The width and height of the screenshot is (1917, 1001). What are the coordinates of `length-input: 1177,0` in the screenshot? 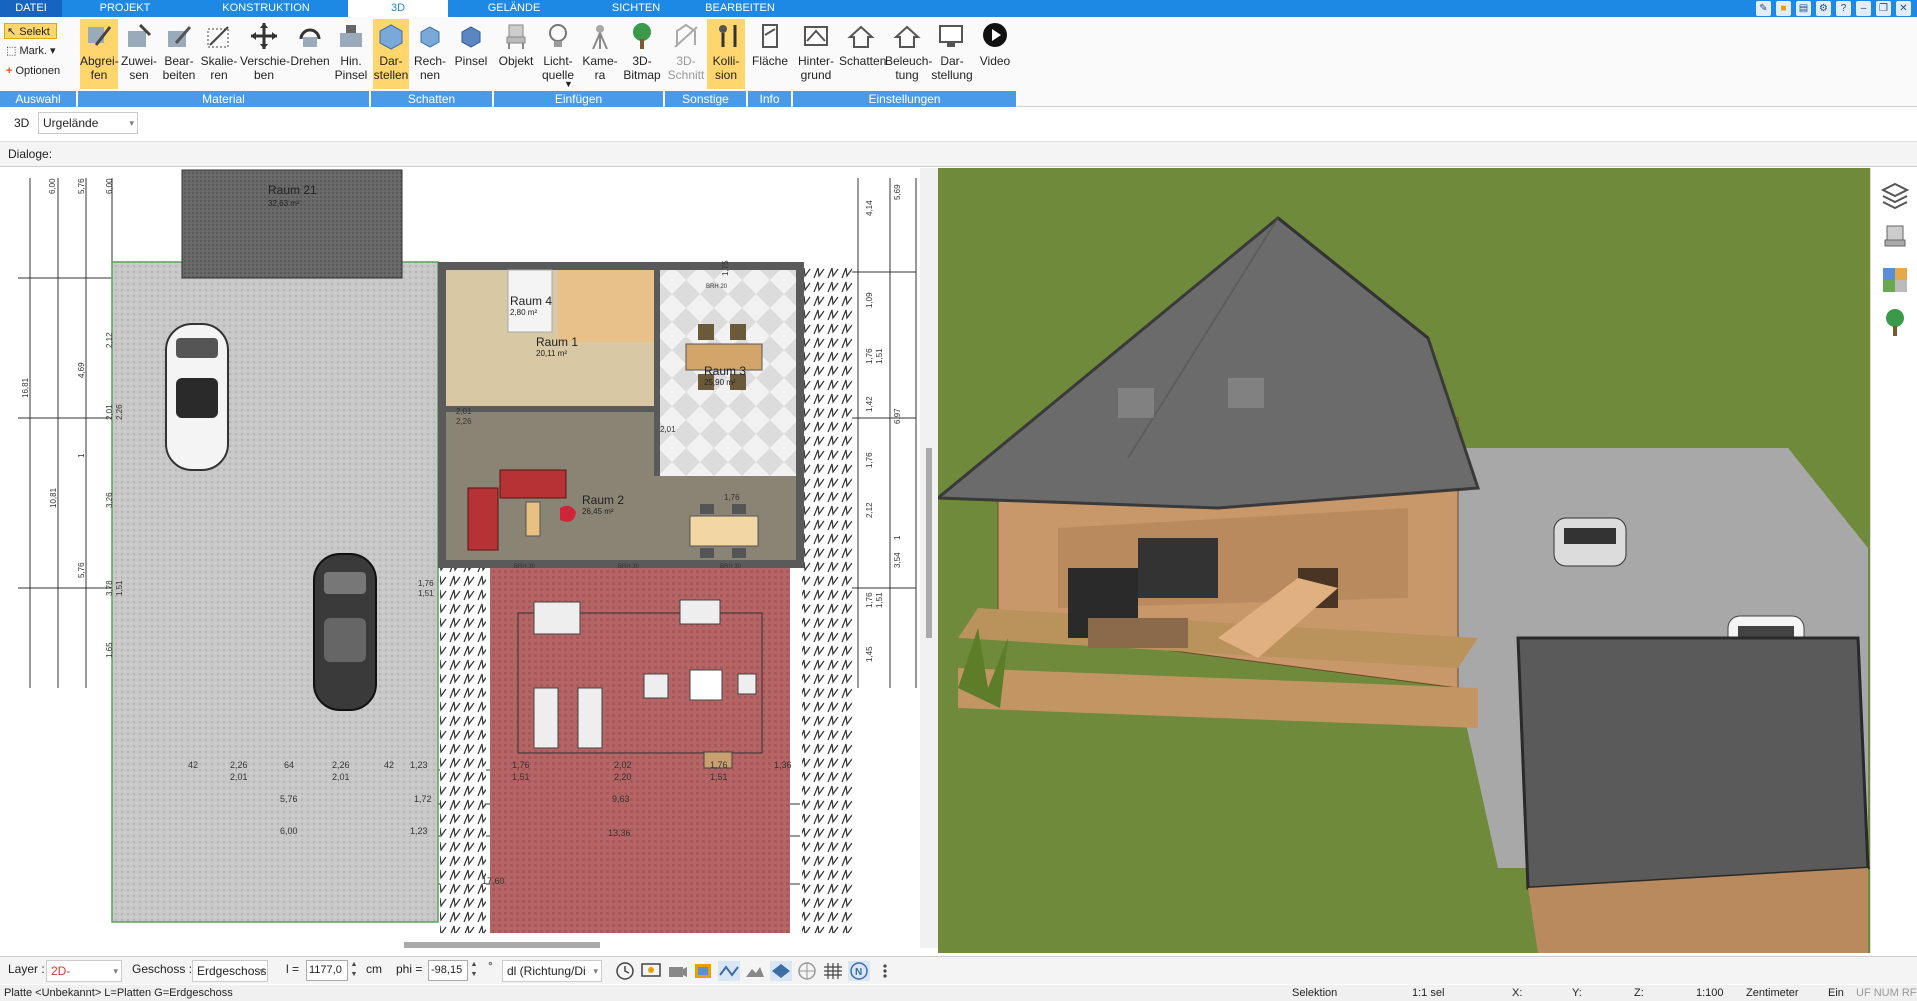 It's located at (327, 970).